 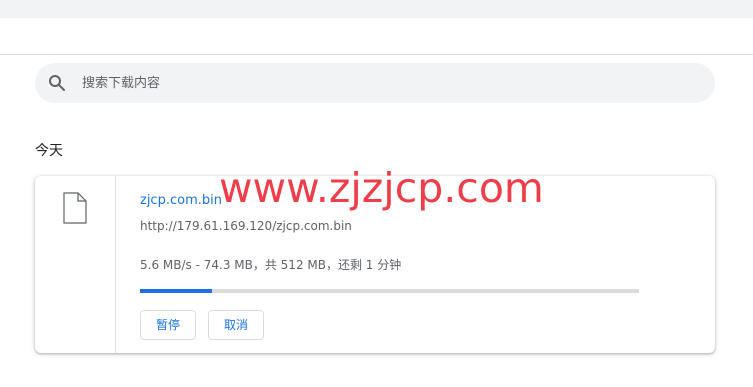 What do you see at coordinates (376, 36) in the screenshot?
I see `toolbar-strip` at bounding box center [376, 36].